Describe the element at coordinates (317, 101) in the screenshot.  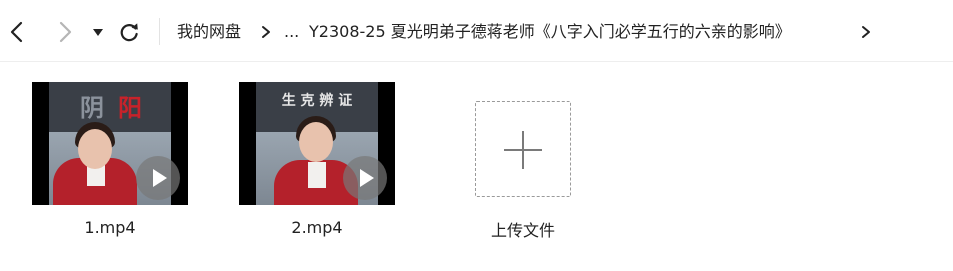
I see `thumb-text: 生 克 辨 证` at that location.